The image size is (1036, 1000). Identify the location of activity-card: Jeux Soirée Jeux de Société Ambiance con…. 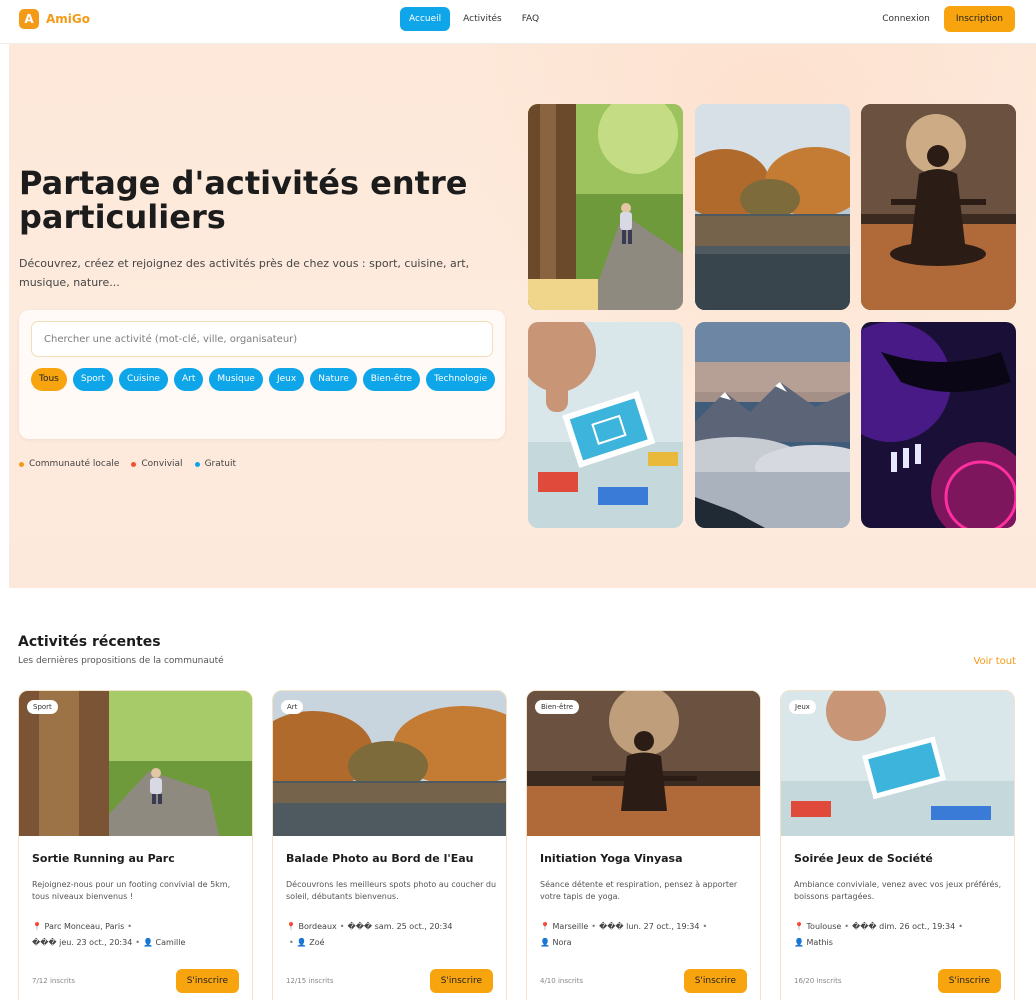
(897, 845).